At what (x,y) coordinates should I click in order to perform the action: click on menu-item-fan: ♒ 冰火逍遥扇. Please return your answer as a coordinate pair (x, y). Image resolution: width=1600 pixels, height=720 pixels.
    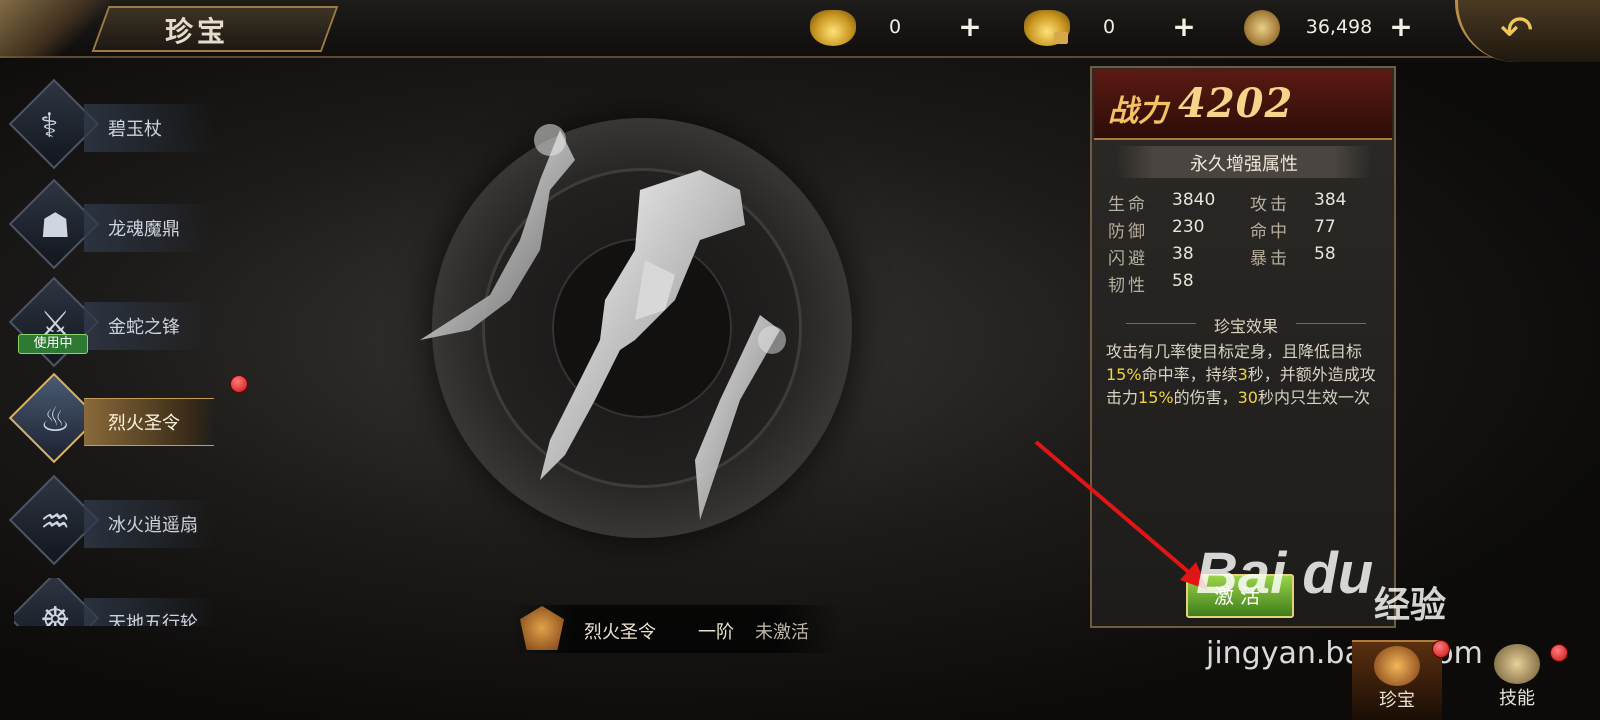
    Looking at the image, I should click on (121, 522).